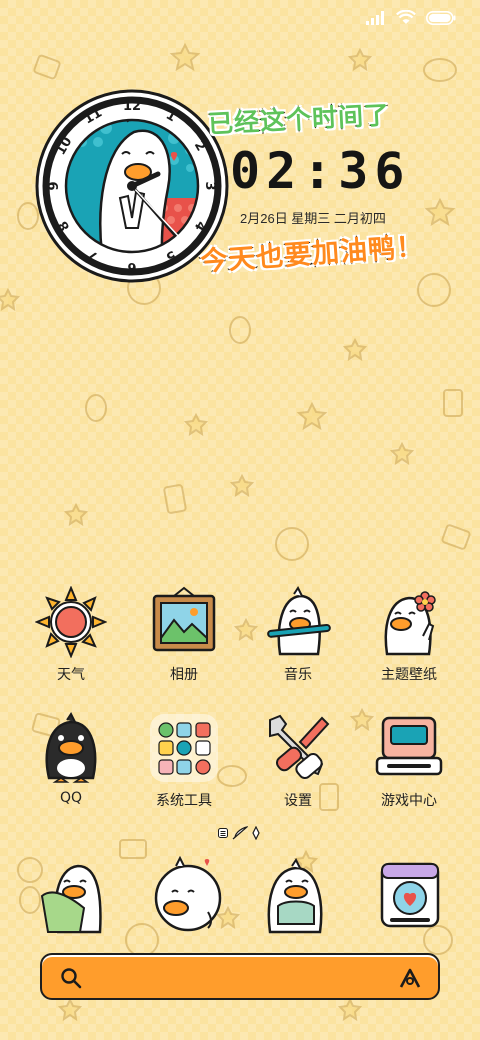  Describe the element at coordinates (312, 254) in the screenshot. I see `slogan-bottom: 今天也要加油鸭！` at that location.